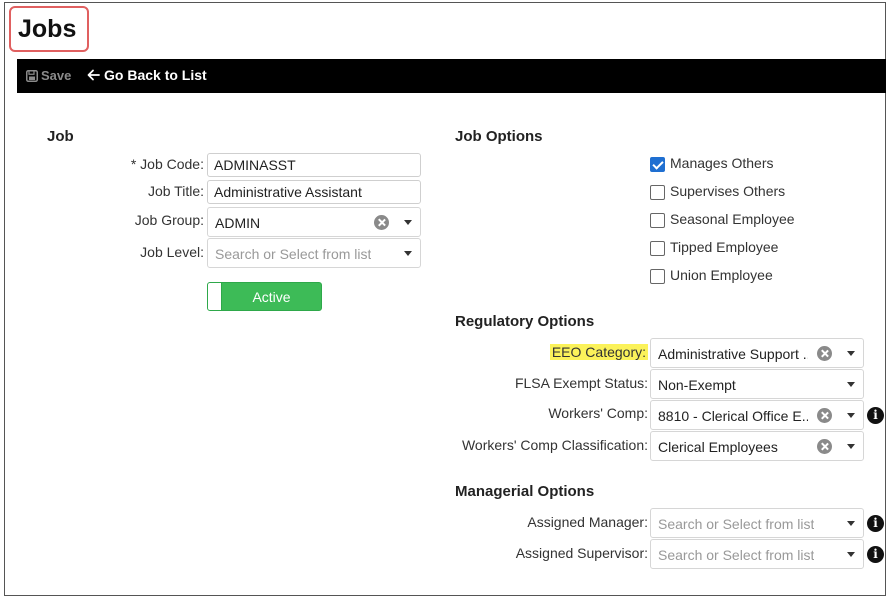 The width and height of the screenshot is (890, 600). Describe the element at coordinates (657, 192) in the screenshot. I see `supervises-others-checkbox` at that location.